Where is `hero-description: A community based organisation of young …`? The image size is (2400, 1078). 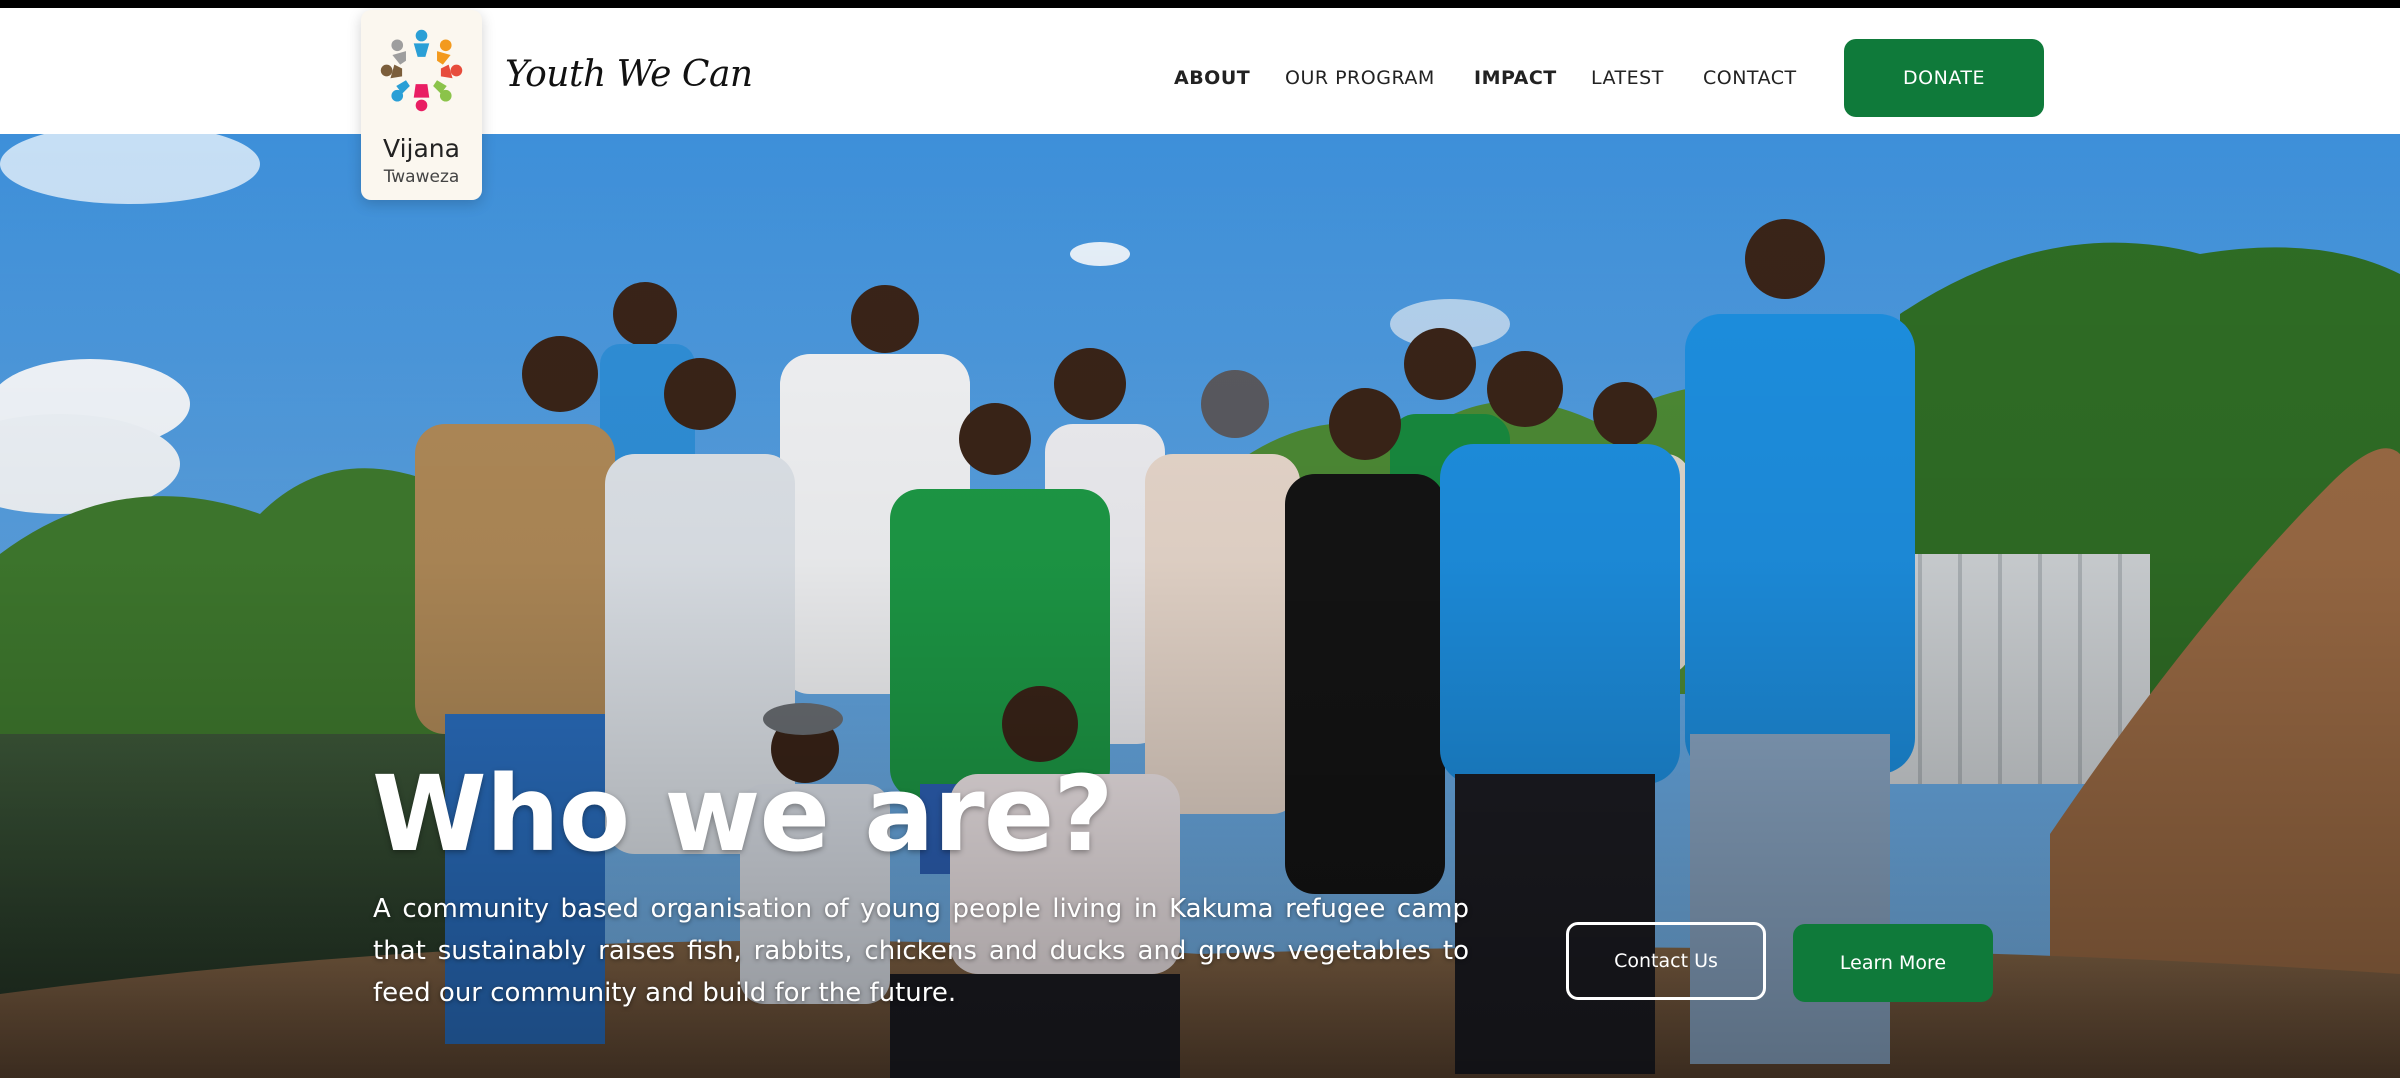
hero-description: A community based organisation of young … is located at coordinates (921, 951).